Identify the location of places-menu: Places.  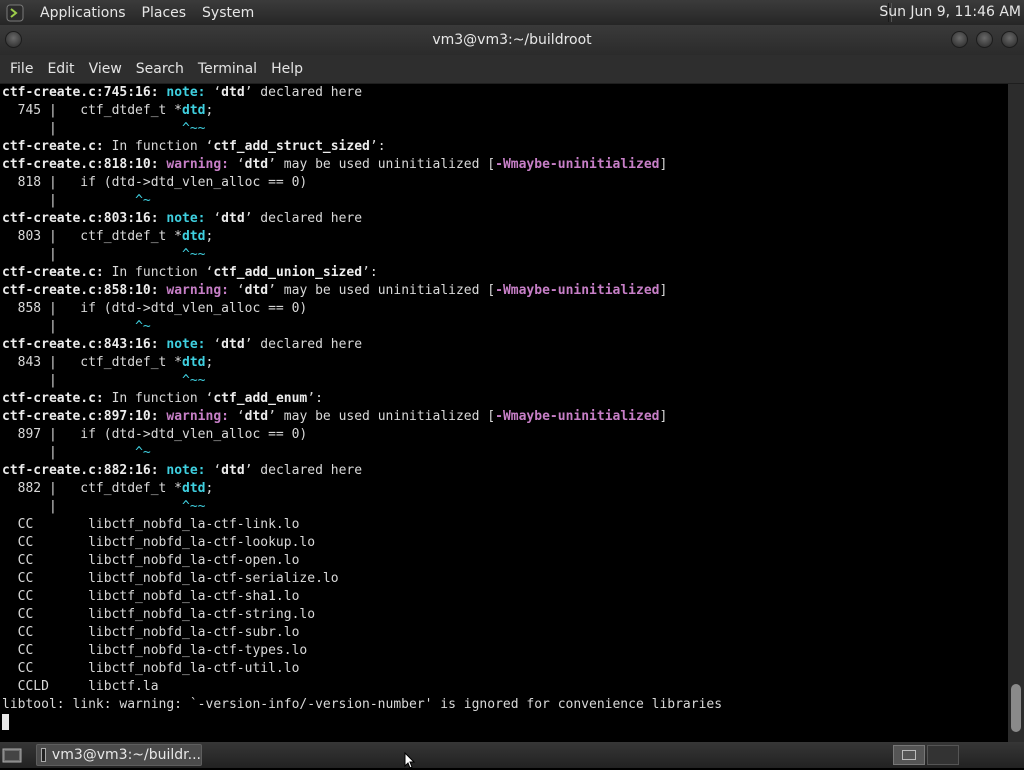
(164, 13).